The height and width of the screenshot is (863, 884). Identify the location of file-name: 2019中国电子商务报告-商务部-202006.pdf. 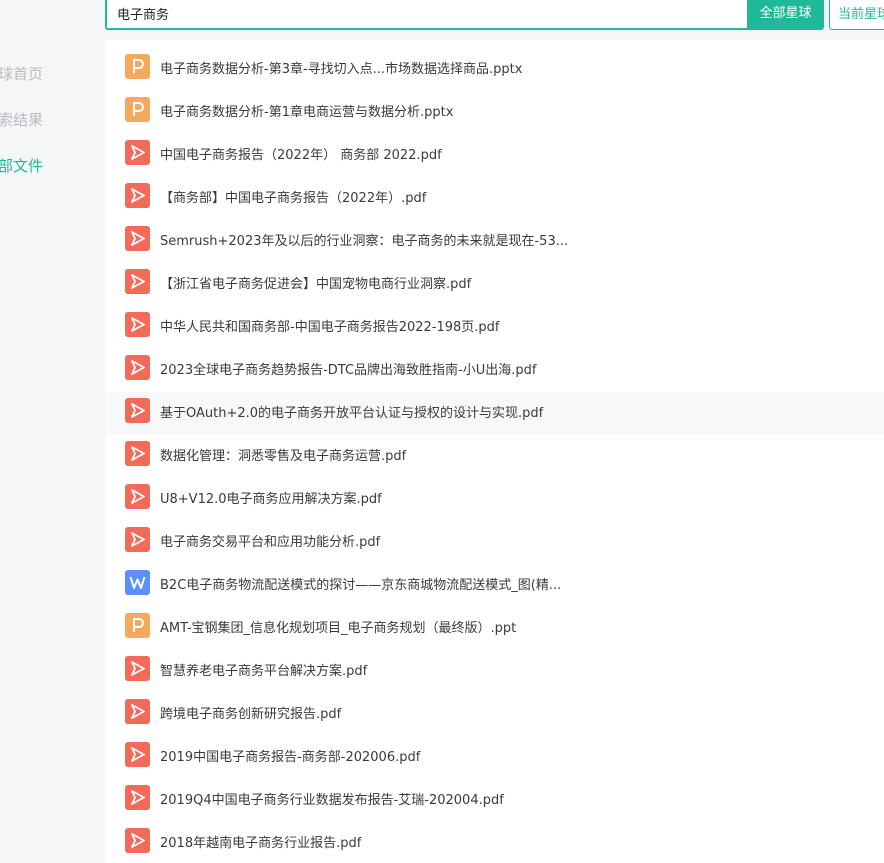
(290, 755).